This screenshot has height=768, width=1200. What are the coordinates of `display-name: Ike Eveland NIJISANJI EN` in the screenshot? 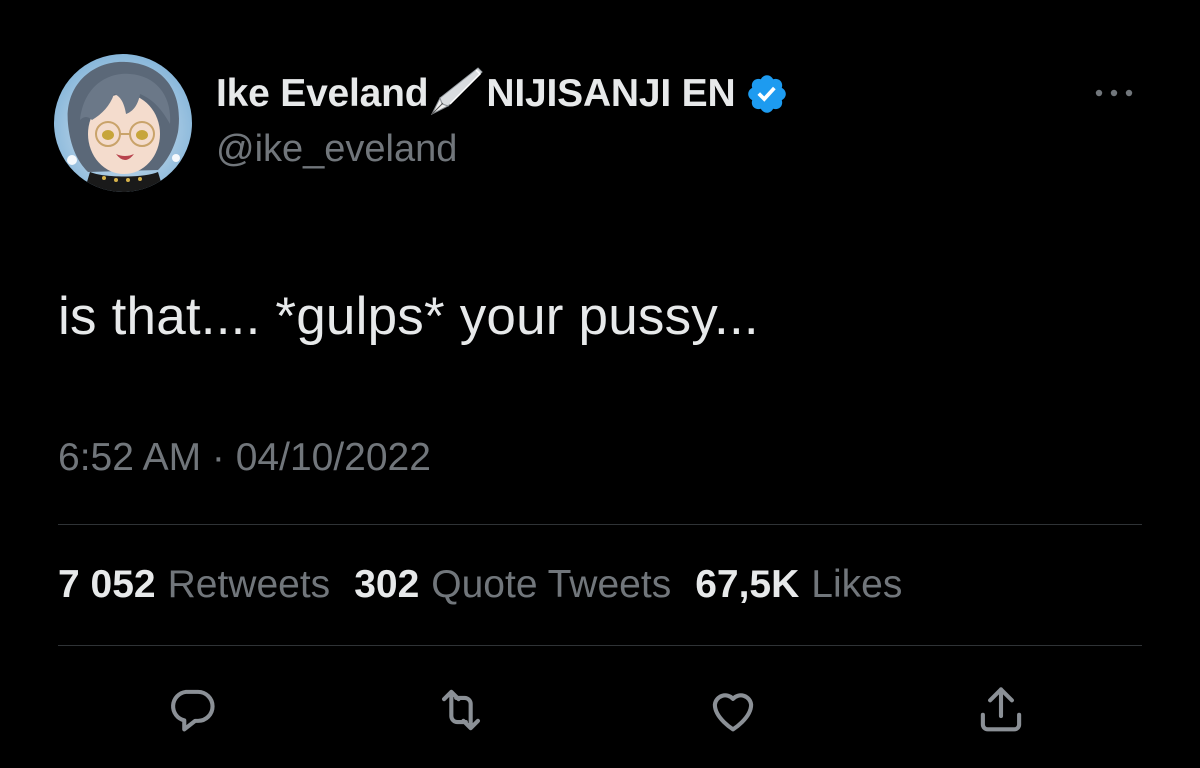 It's located at (502, 92).